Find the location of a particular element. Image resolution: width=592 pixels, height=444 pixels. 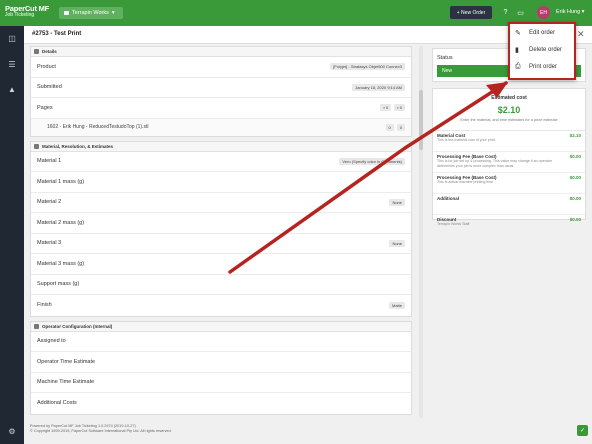

arrow-shaft is located at coordinates (317, 210).